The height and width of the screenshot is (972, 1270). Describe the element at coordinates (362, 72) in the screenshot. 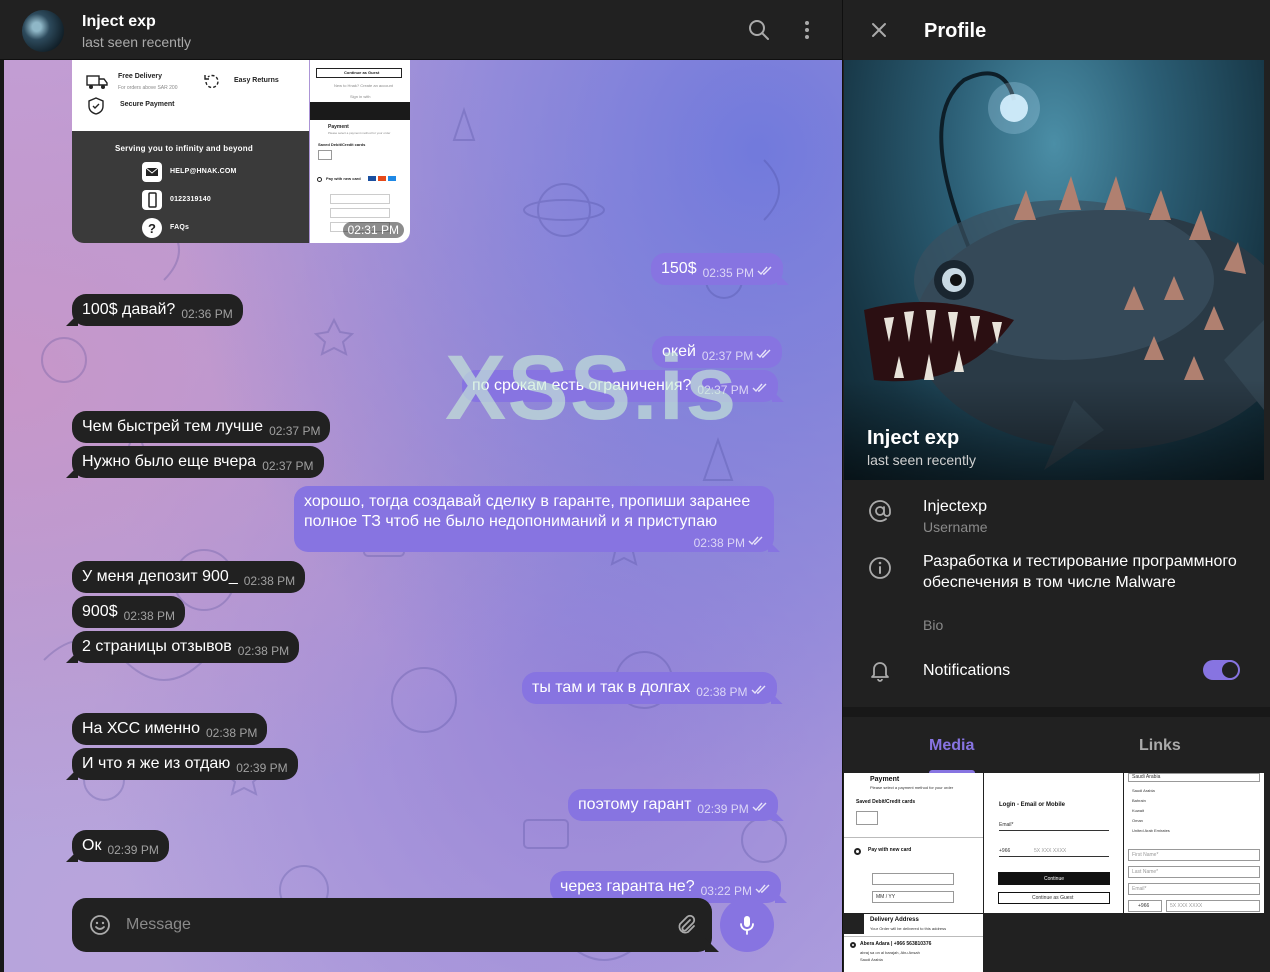

I see `continue-guest-label: Continue as Guest` at that location.